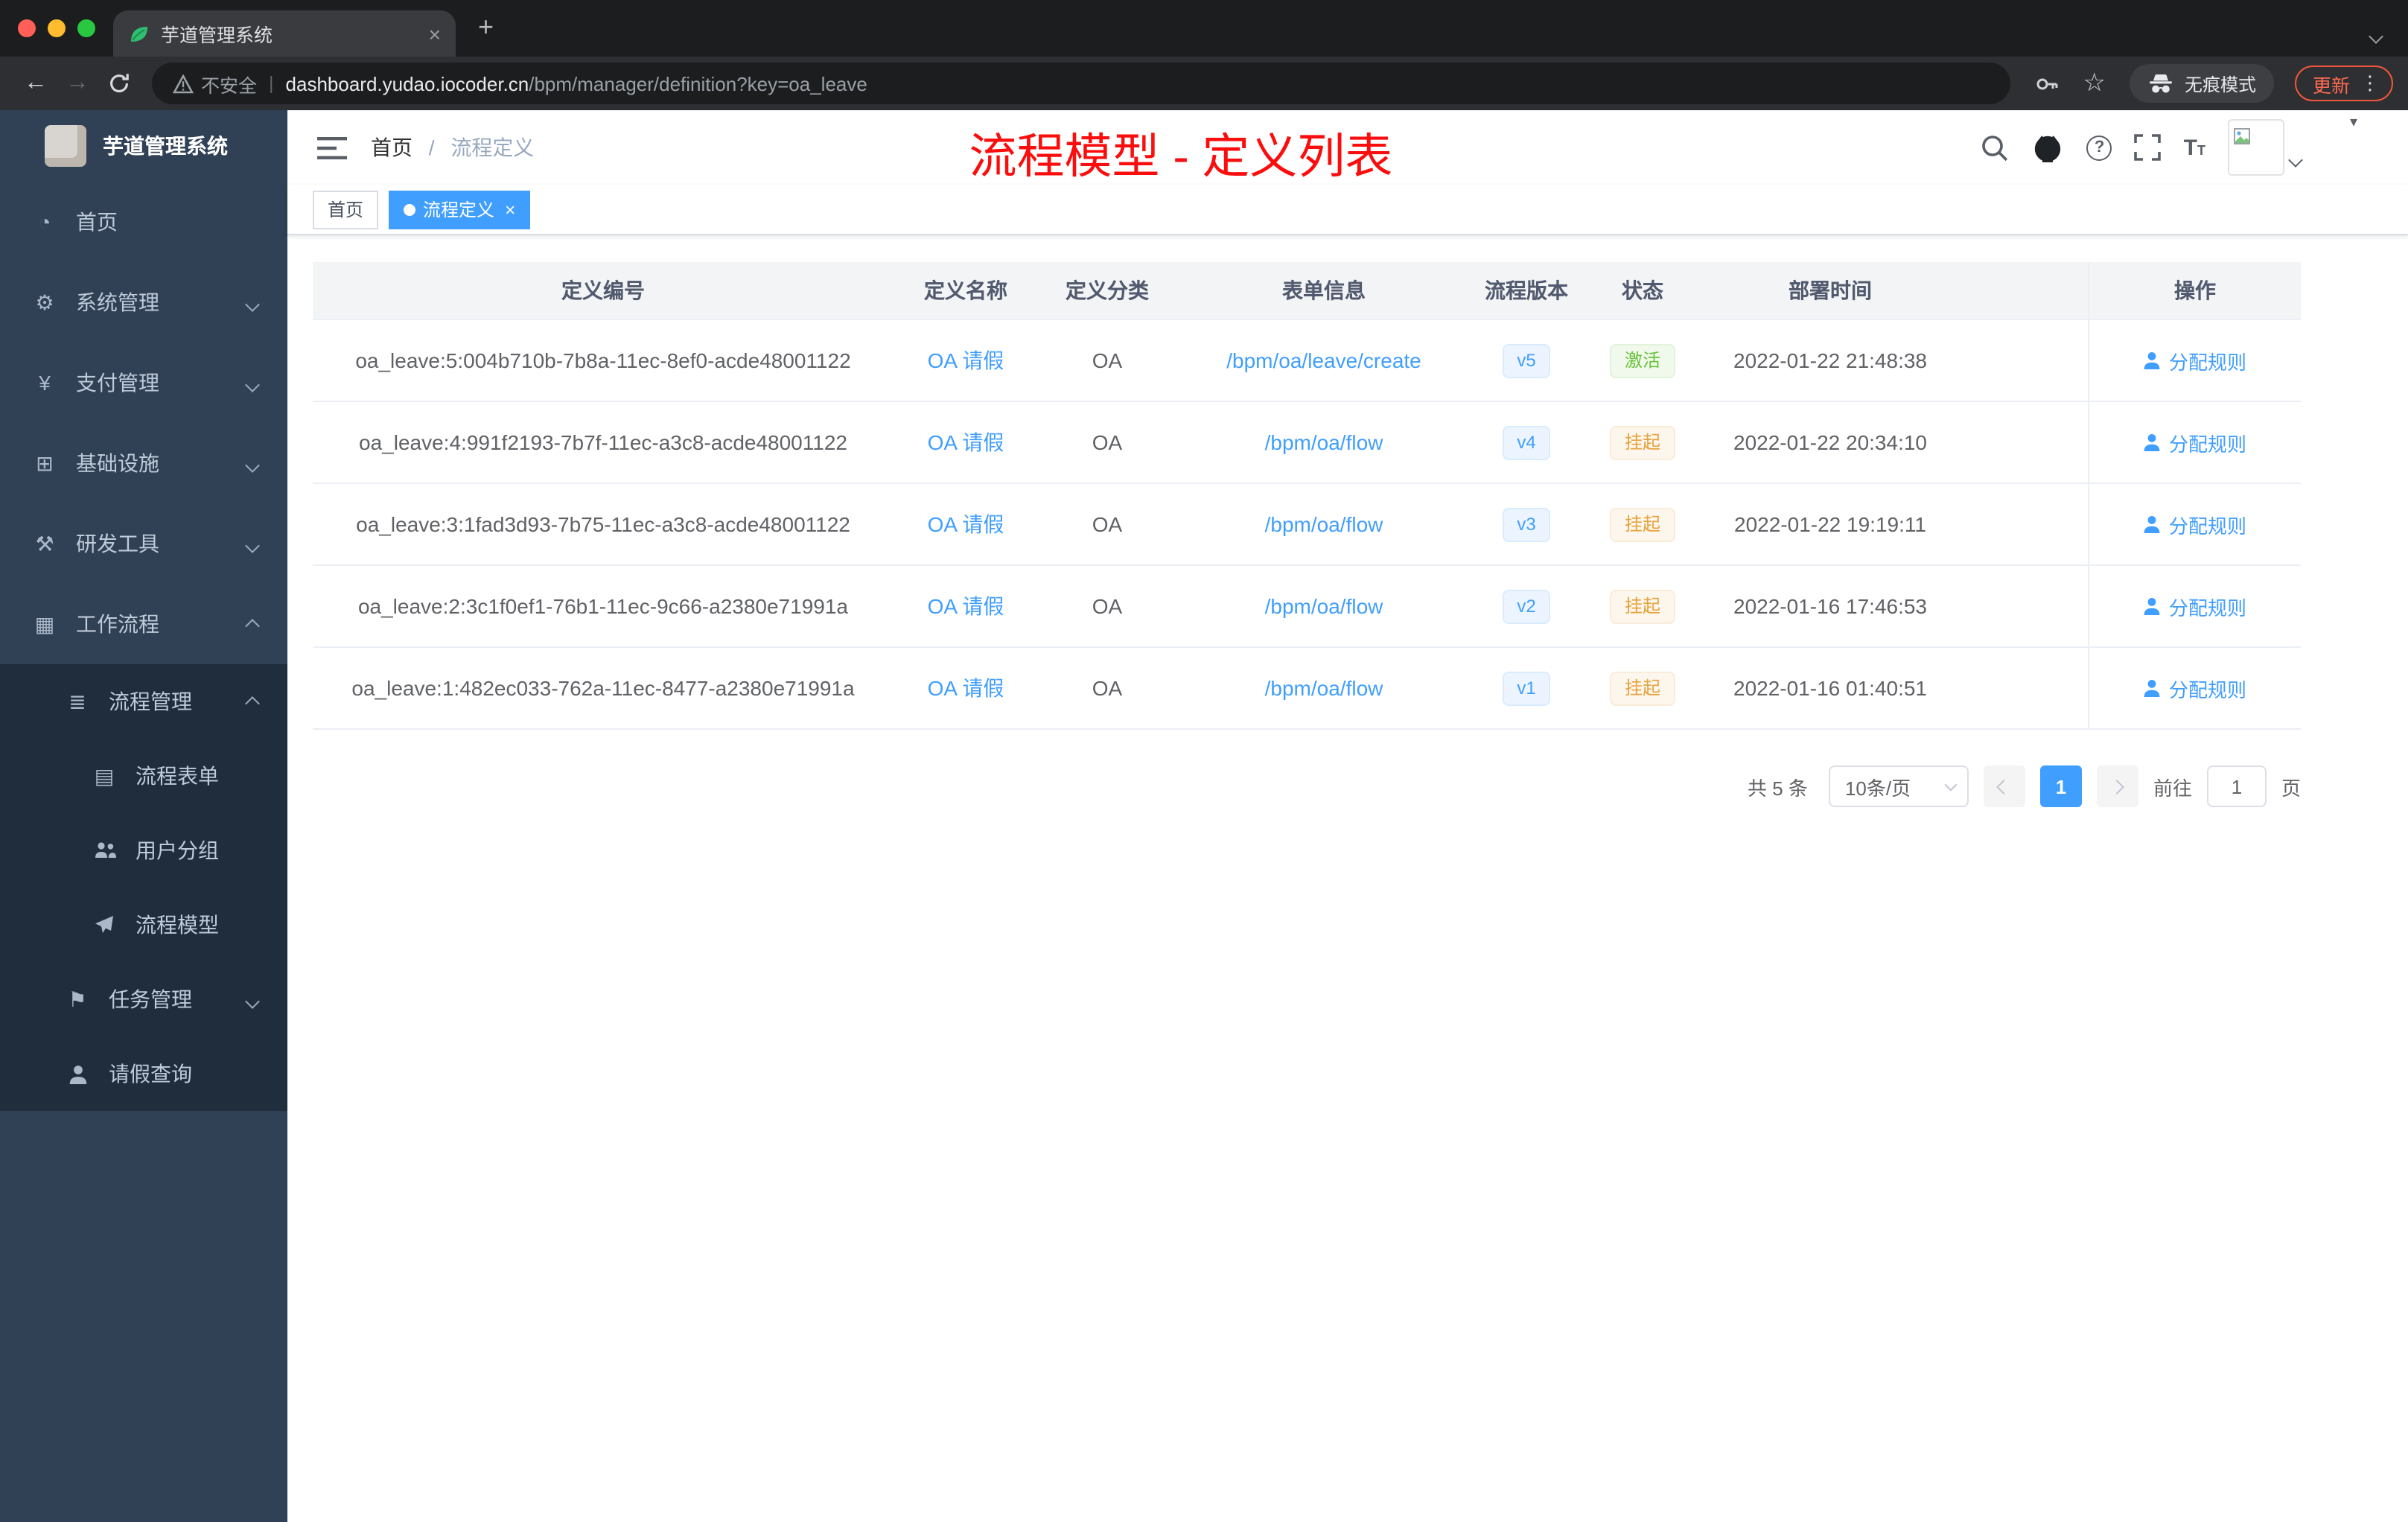 This screenshot has width=2408, height=1522. I want to click on close-window-button, so click(27, 28).